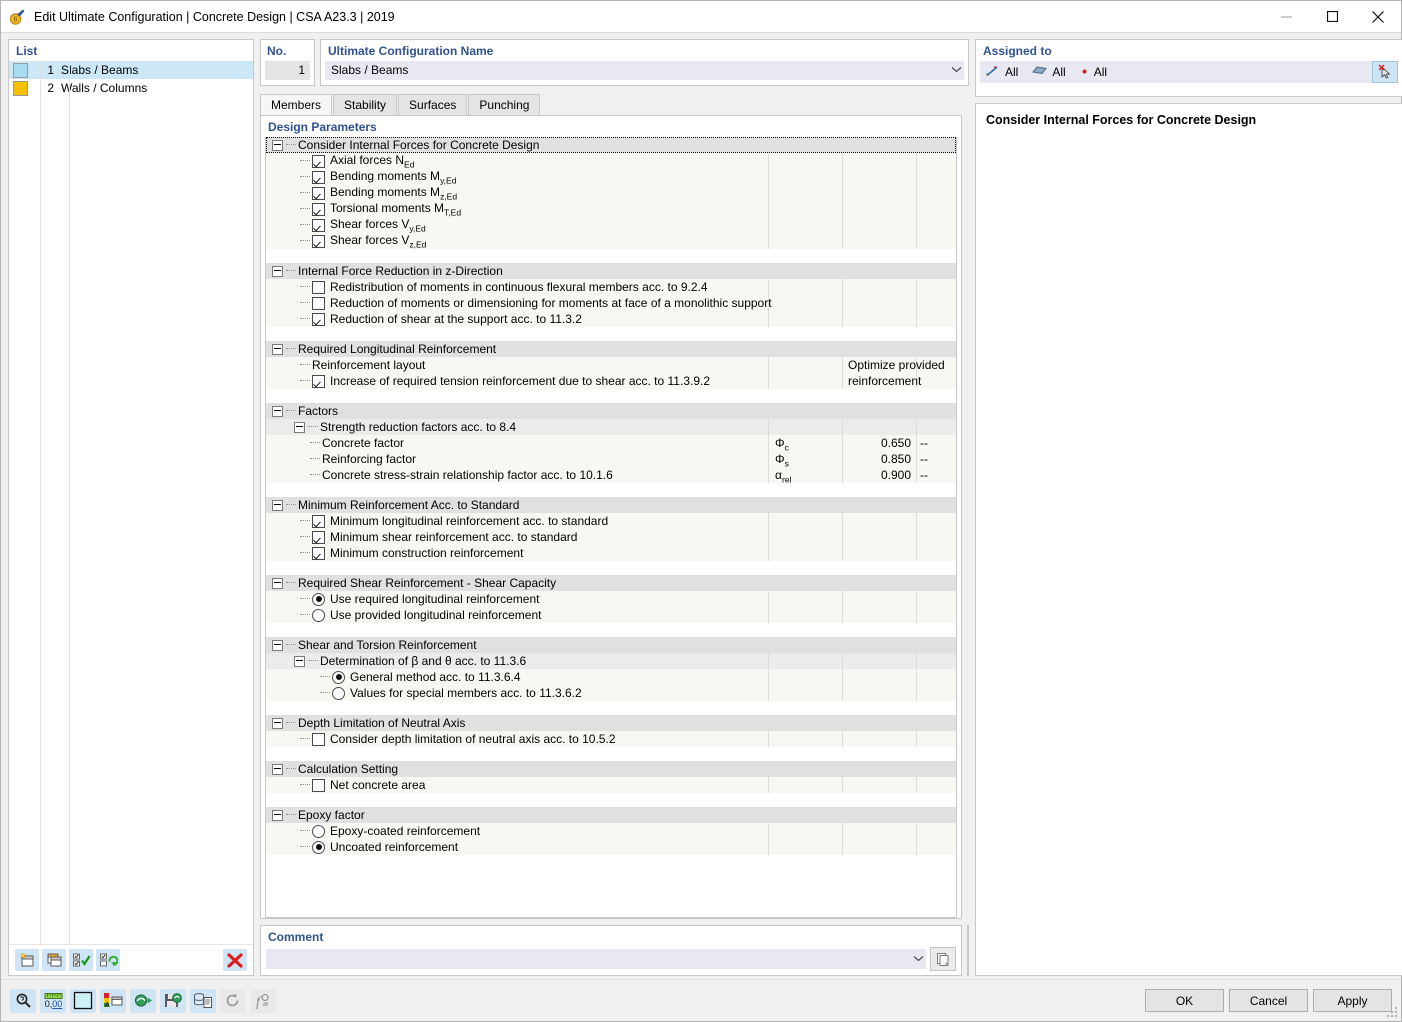 The height and width of the screenshot is (1022, 1402). Describe the element at coordinates (203, 1000) in the screenshot. I see `database-button` at that location.